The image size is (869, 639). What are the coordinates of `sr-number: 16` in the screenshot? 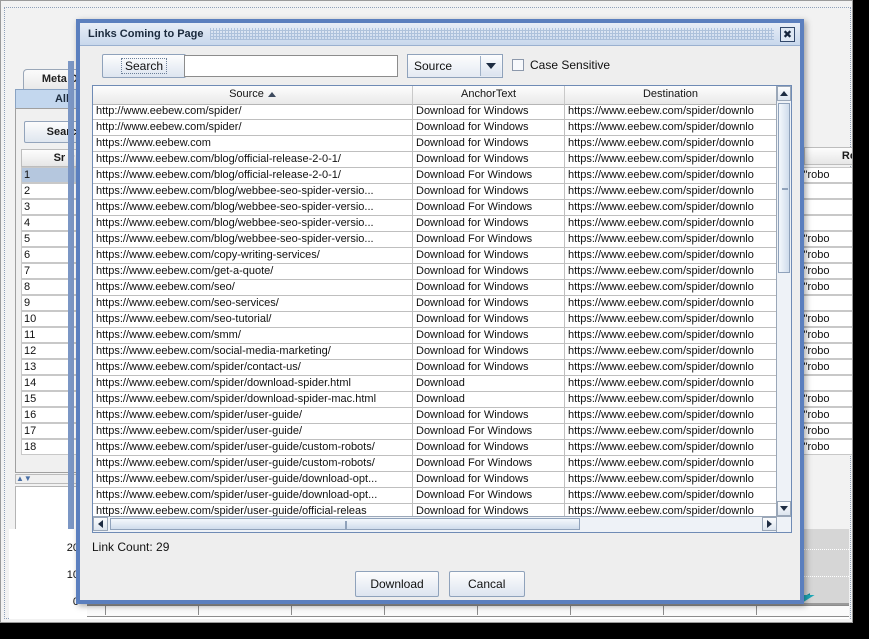 It's located at (30, 415).